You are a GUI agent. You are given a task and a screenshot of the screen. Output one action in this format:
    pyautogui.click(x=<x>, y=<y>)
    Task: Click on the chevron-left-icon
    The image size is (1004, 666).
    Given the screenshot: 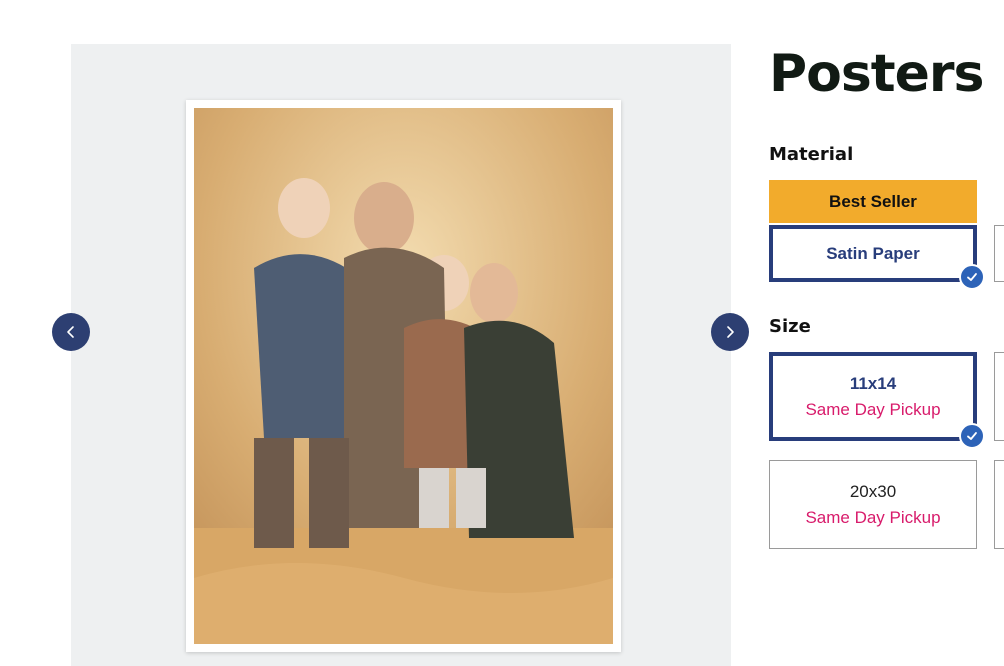 What is the action you would take?
    pyautogui.click(x=70, y=332)
    